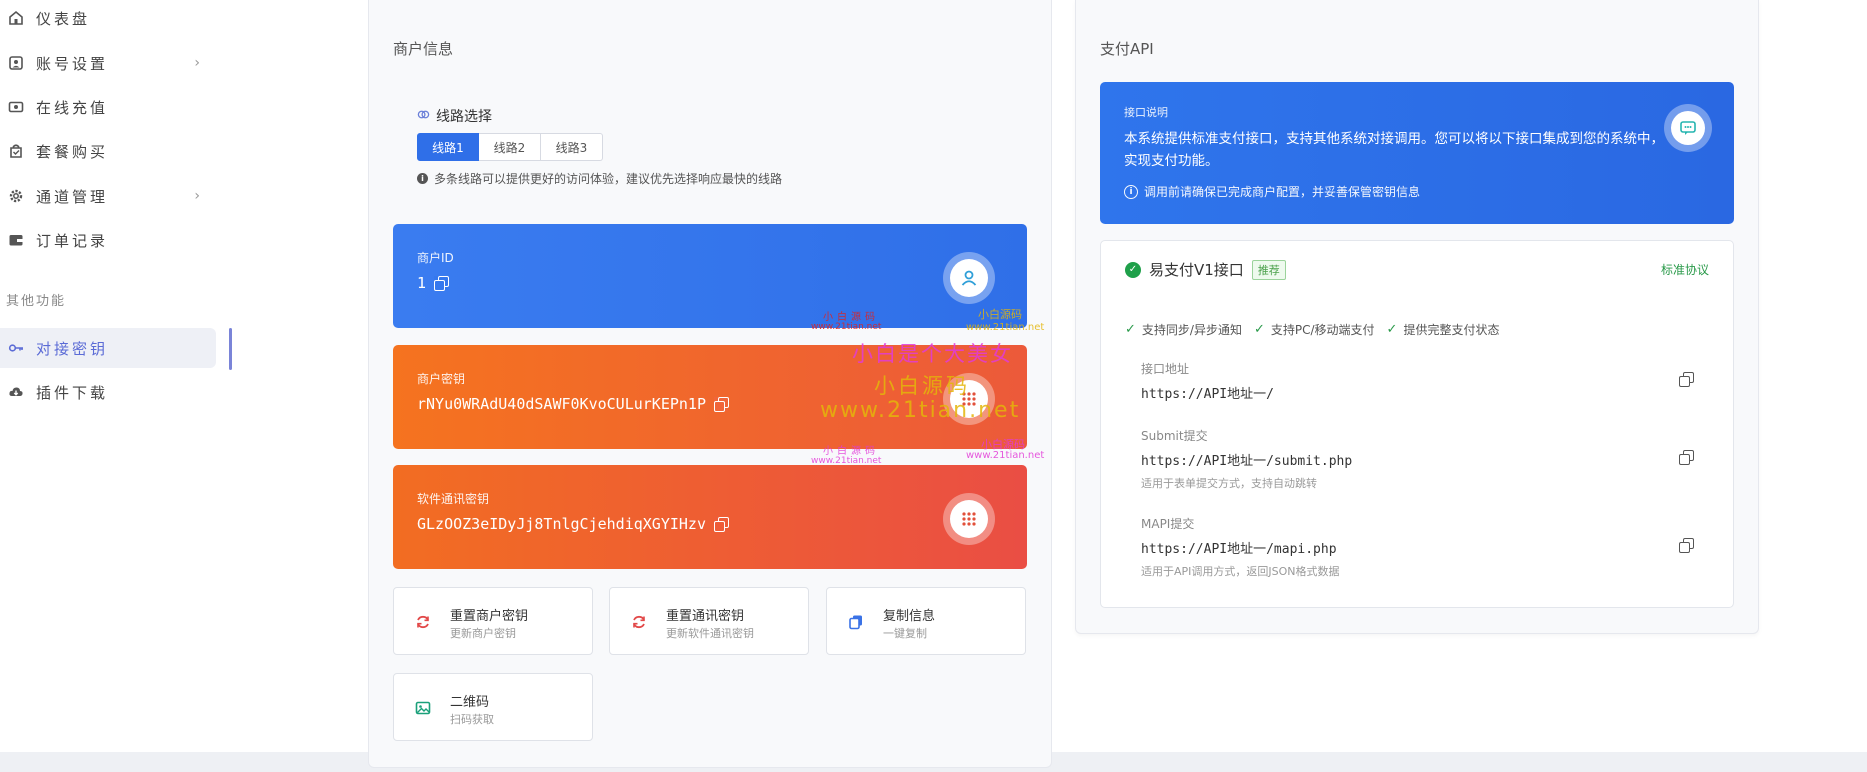 The image size is (1867, 772). I want to click on endpoint-desc: 适用于表单提交方式，支持自动跳转, so click(1229, 483).